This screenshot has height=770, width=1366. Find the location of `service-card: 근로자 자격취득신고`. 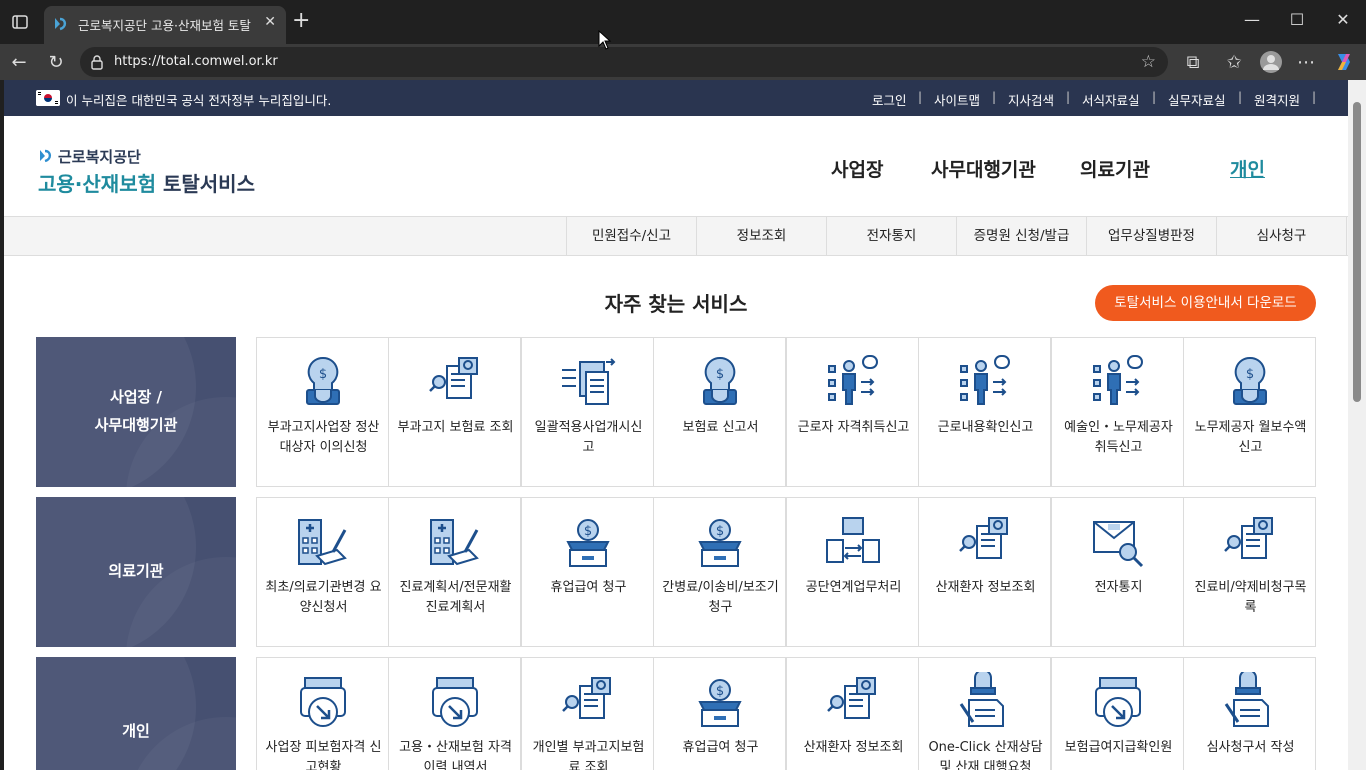

service-card: 근로자 자격취득신고 is located at coordinates (852, 412).